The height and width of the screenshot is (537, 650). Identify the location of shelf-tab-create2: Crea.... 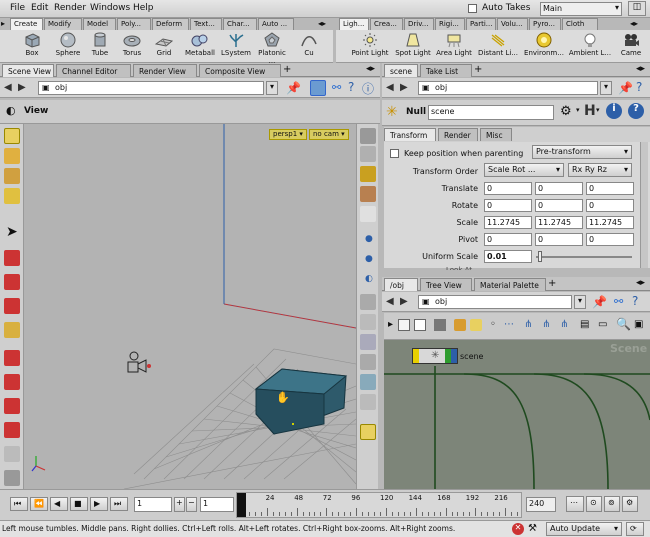
(386, 24).